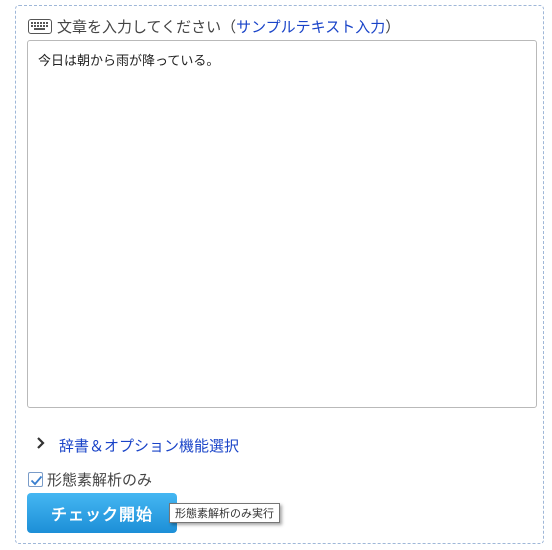 Image resolution: width=552 pixels, height=550 pixels. Describe the element at coordinates (102, 513) in the screenshot. I see `start-check-button: チェック開始` at that location.